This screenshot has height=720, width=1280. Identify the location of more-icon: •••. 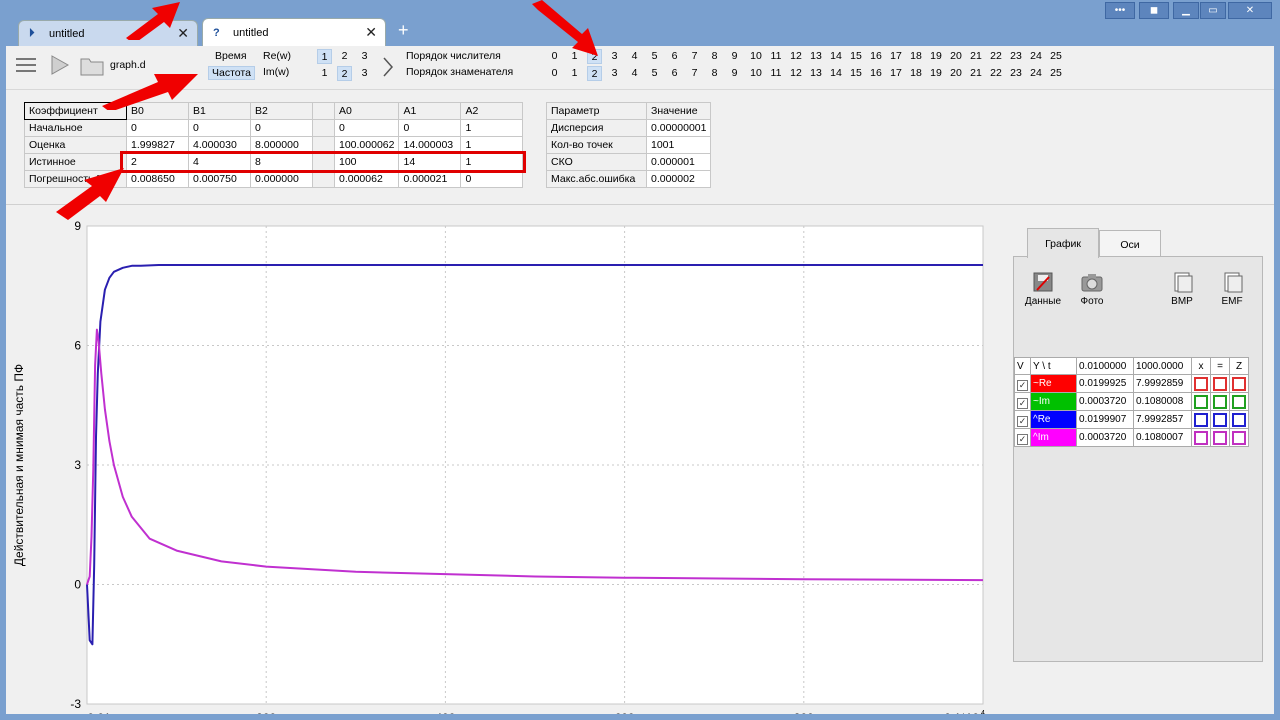
(1120, 10).